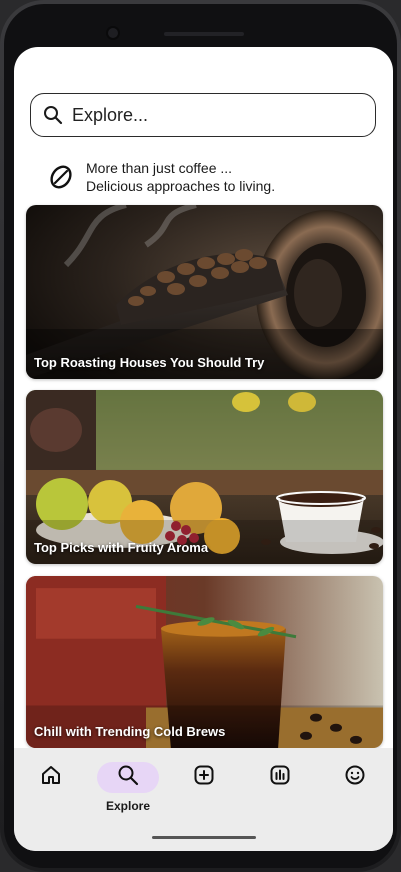 The height and width of the screenshot is (872, 401). What do you see at coordinates (51, 777) in the screenshot?
I see `home-icon` at bounding box center [51, 777].